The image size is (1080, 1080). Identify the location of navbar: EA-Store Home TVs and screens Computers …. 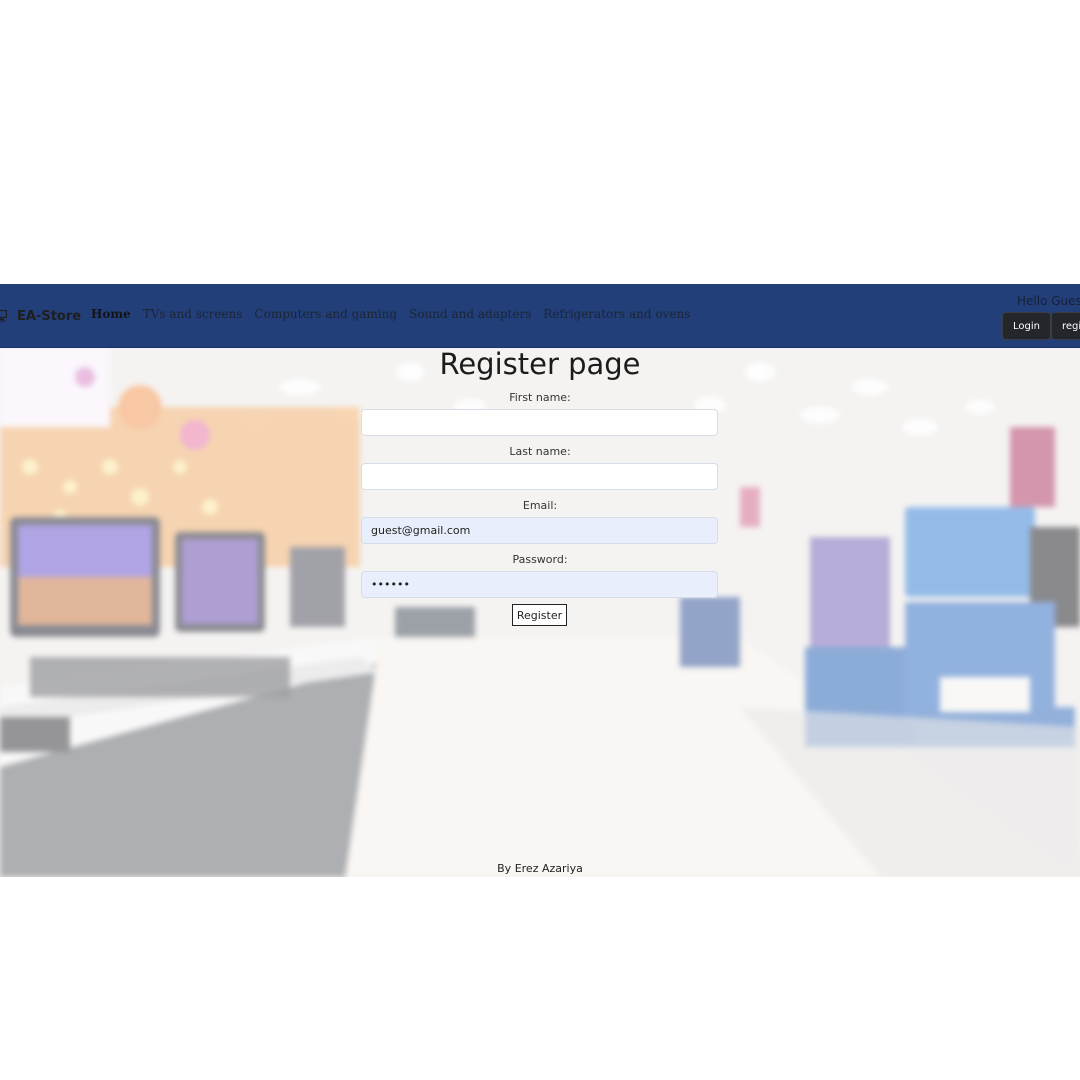
(540, 316).